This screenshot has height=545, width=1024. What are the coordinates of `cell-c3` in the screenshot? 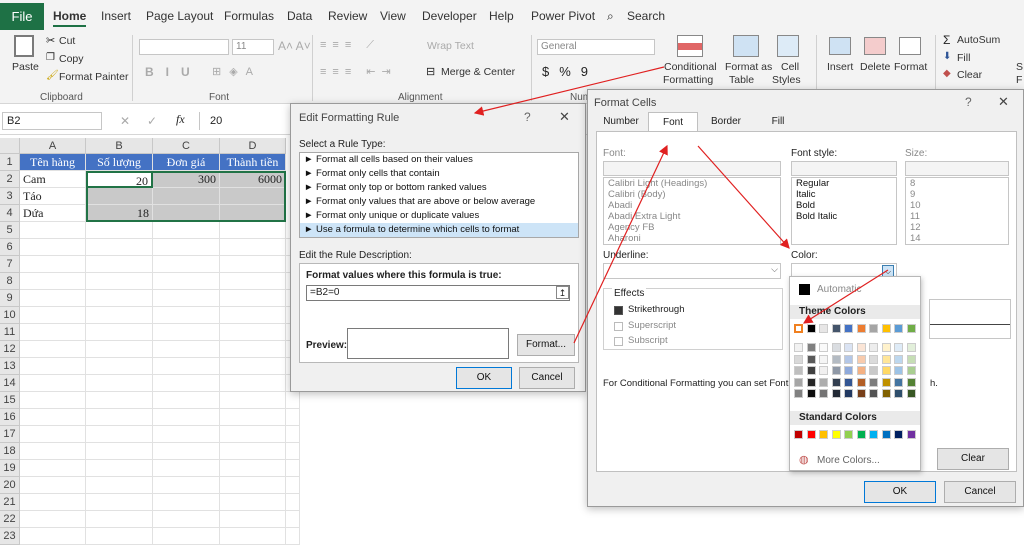 It's located at (186, 196).